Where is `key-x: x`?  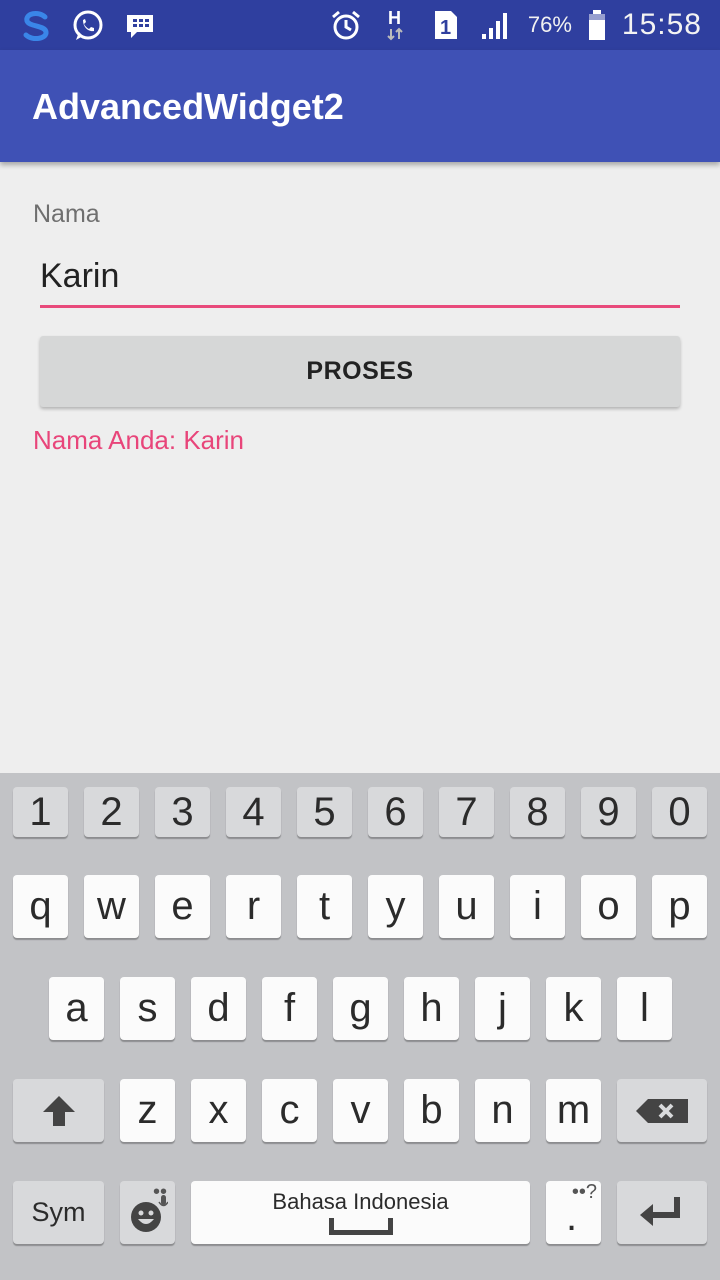
key-x: x is located at coordinates (218, 1110).